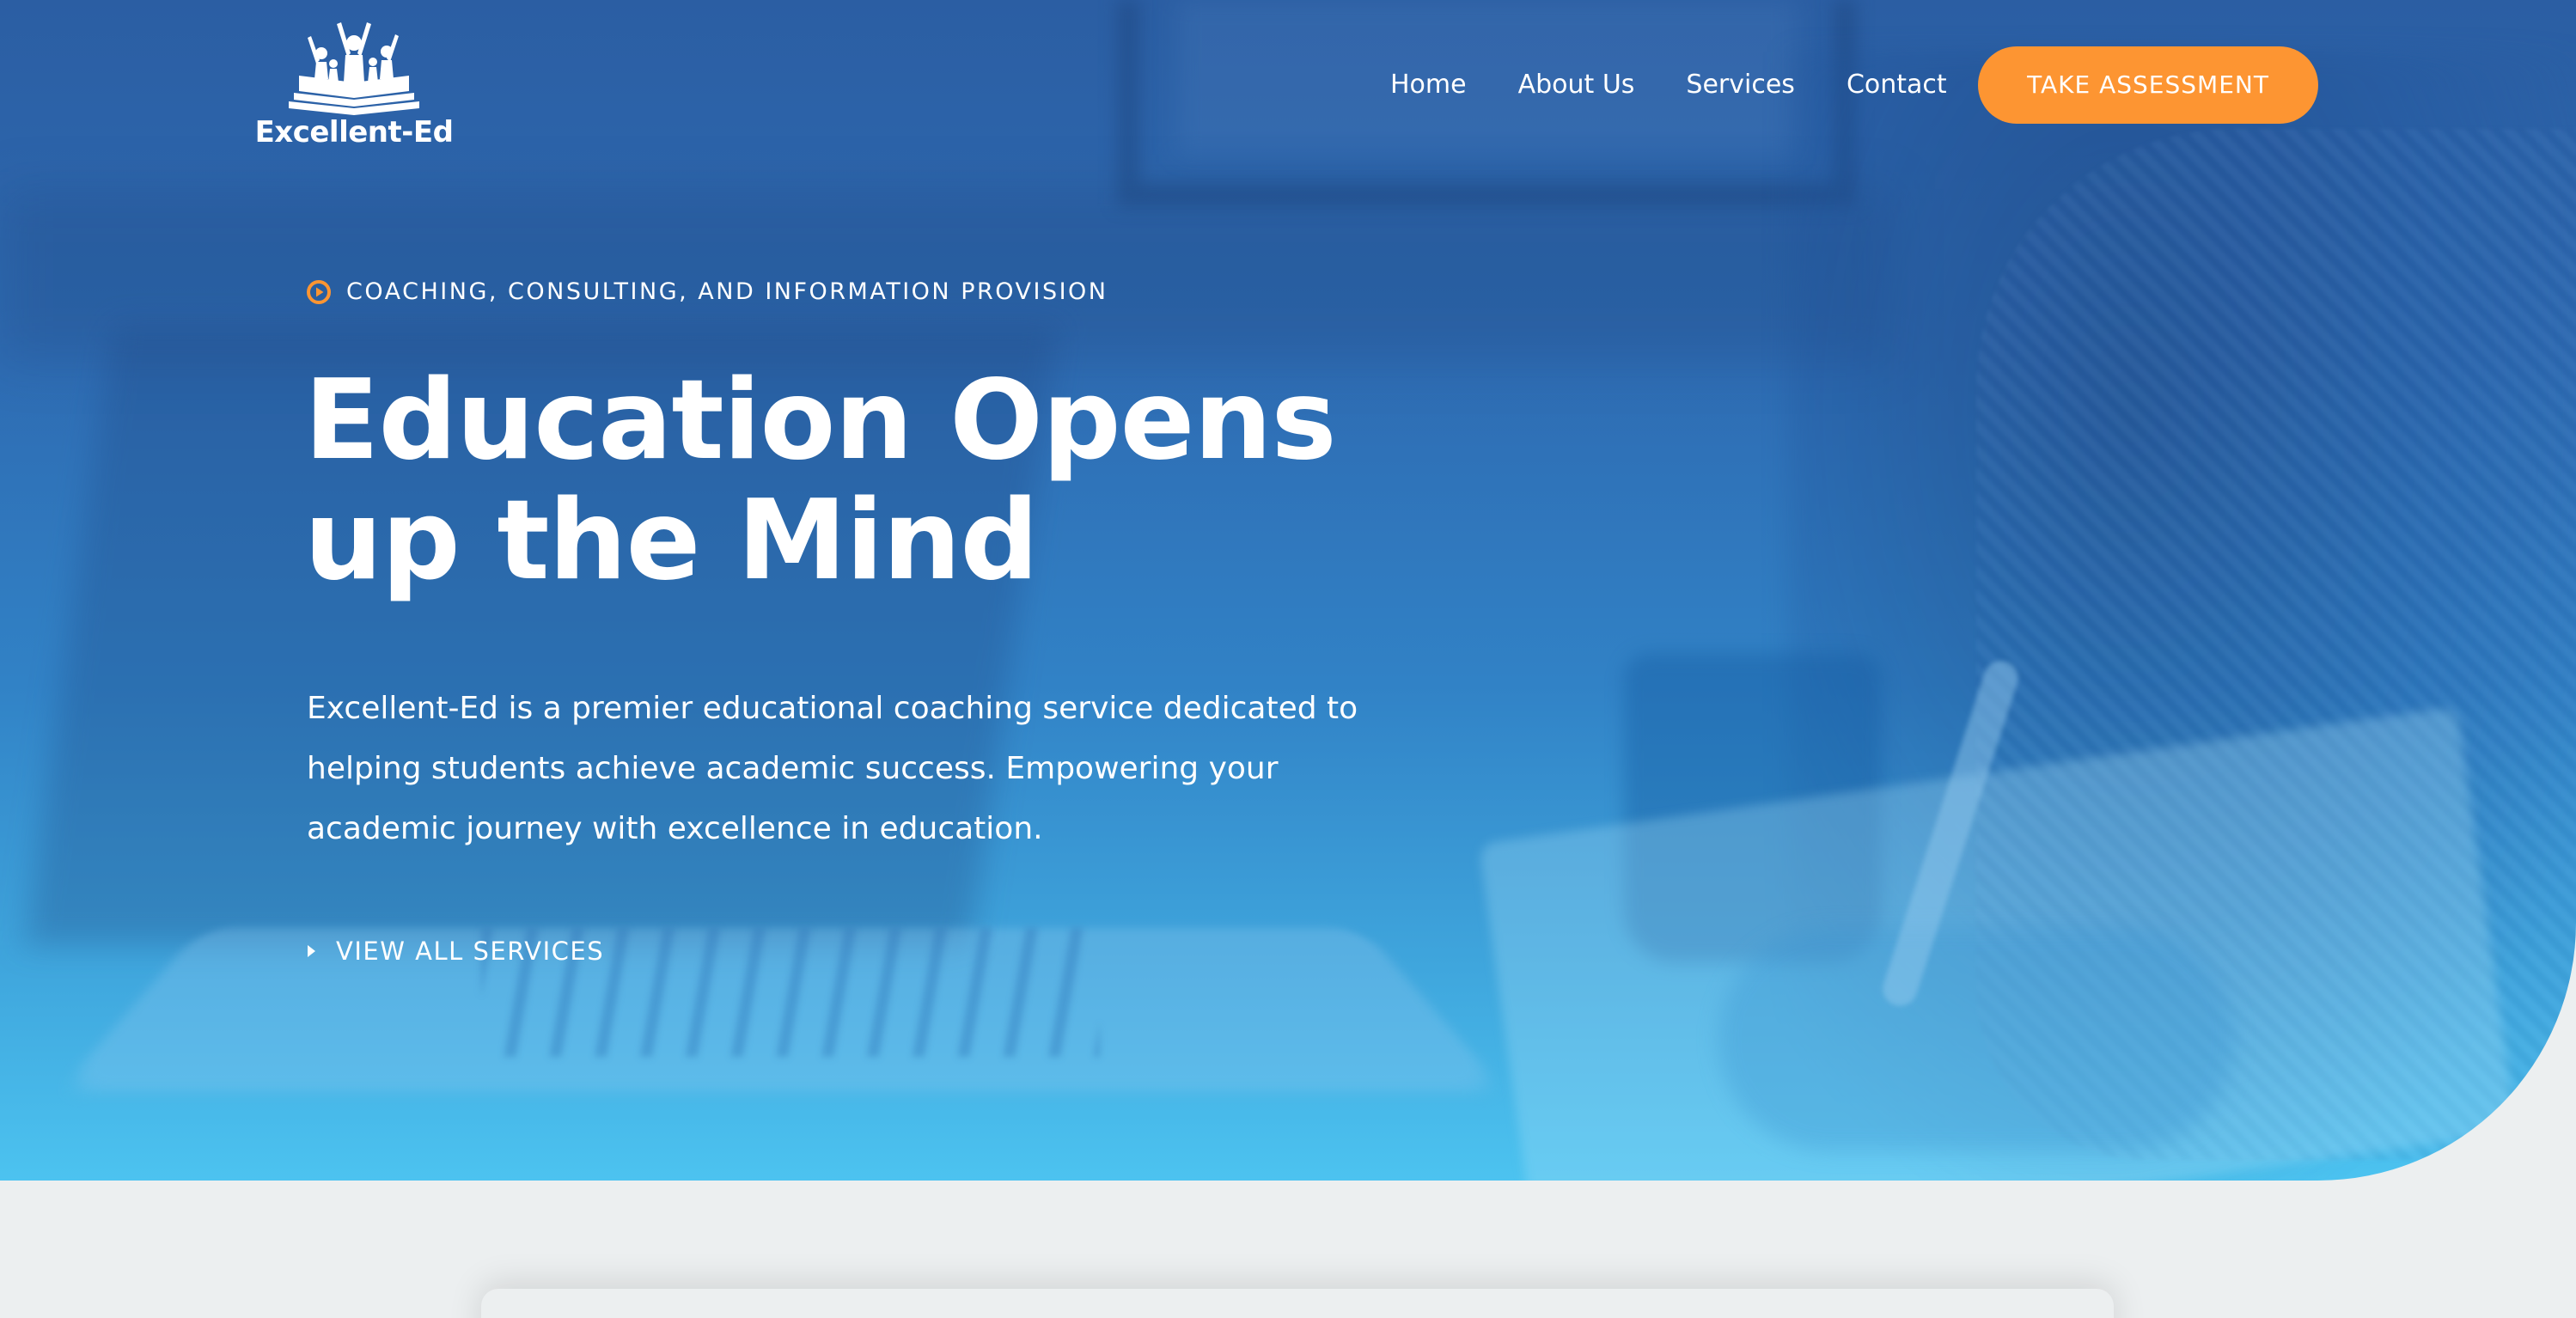 The height and width of the screenshot is (1318, 2576). I want to click on brand-name: Excellent-Ed, so click(354, 132).